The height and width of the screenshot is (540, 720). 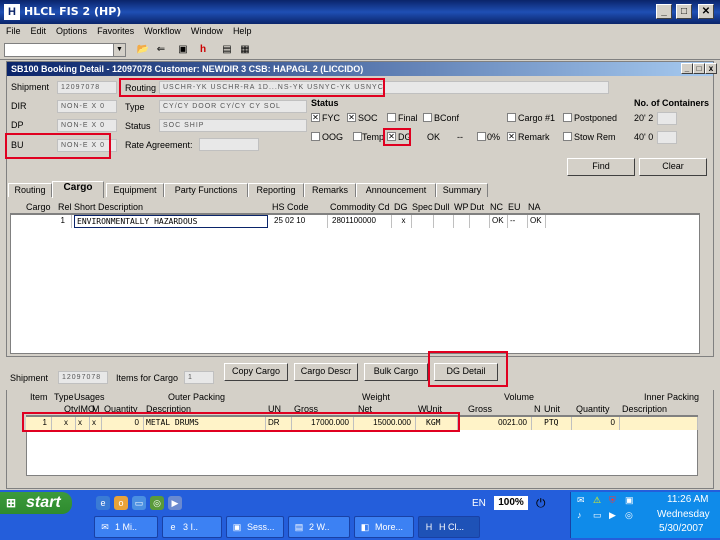 I want to click on help-icon: h, so click(x=203, y=50).